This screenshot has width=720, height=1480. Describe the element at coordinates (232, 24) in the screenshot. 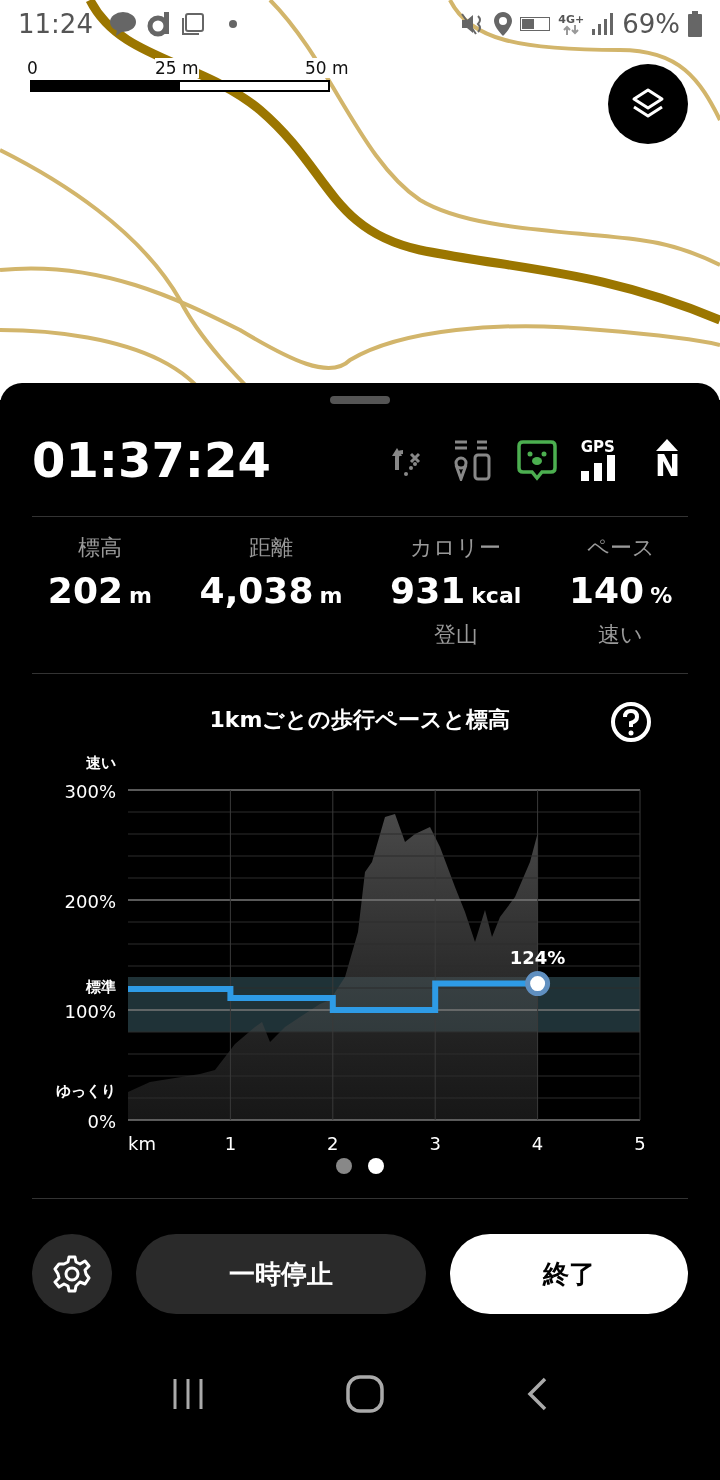

I see `dot-icon` at that location.